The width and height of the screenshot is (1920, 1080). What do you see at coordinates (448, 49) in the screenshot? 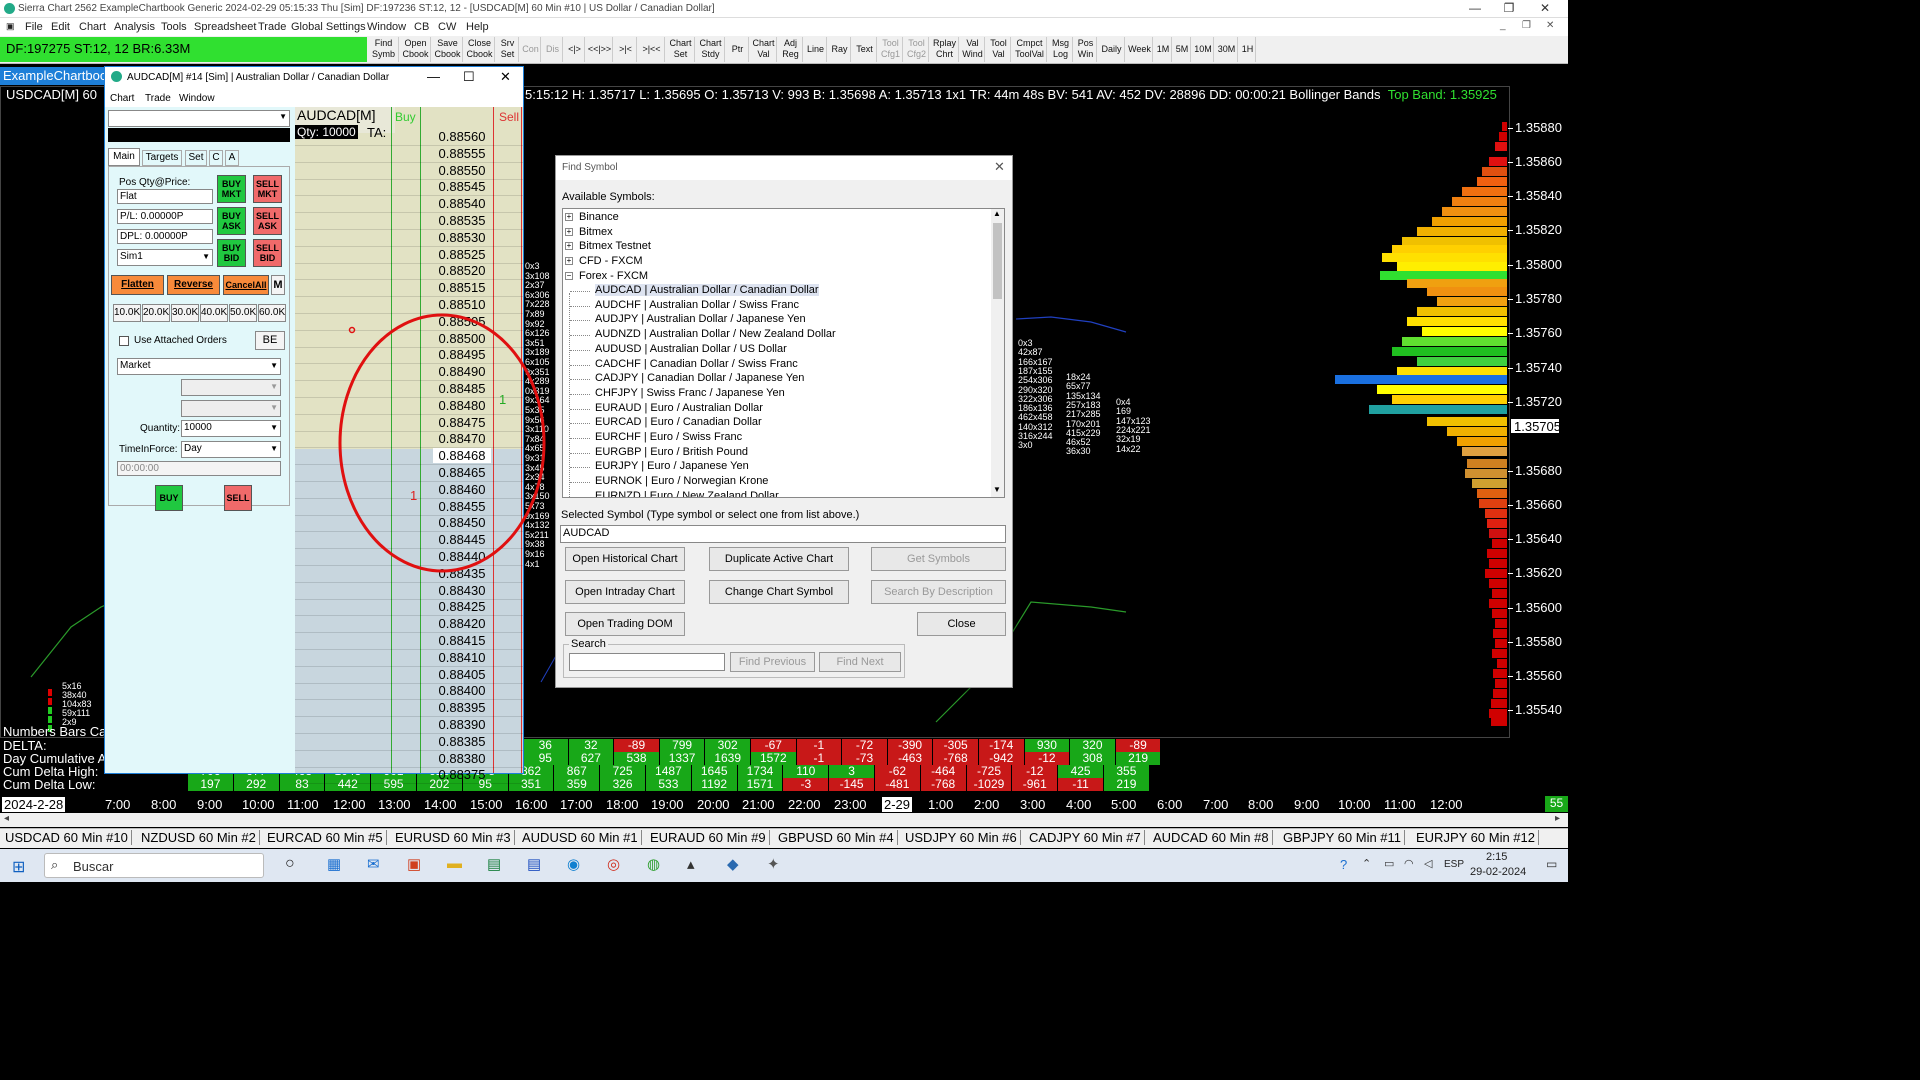
I see `toolbar-button-savecbook-2: Save Cbook` at bounding box center [448, 49].